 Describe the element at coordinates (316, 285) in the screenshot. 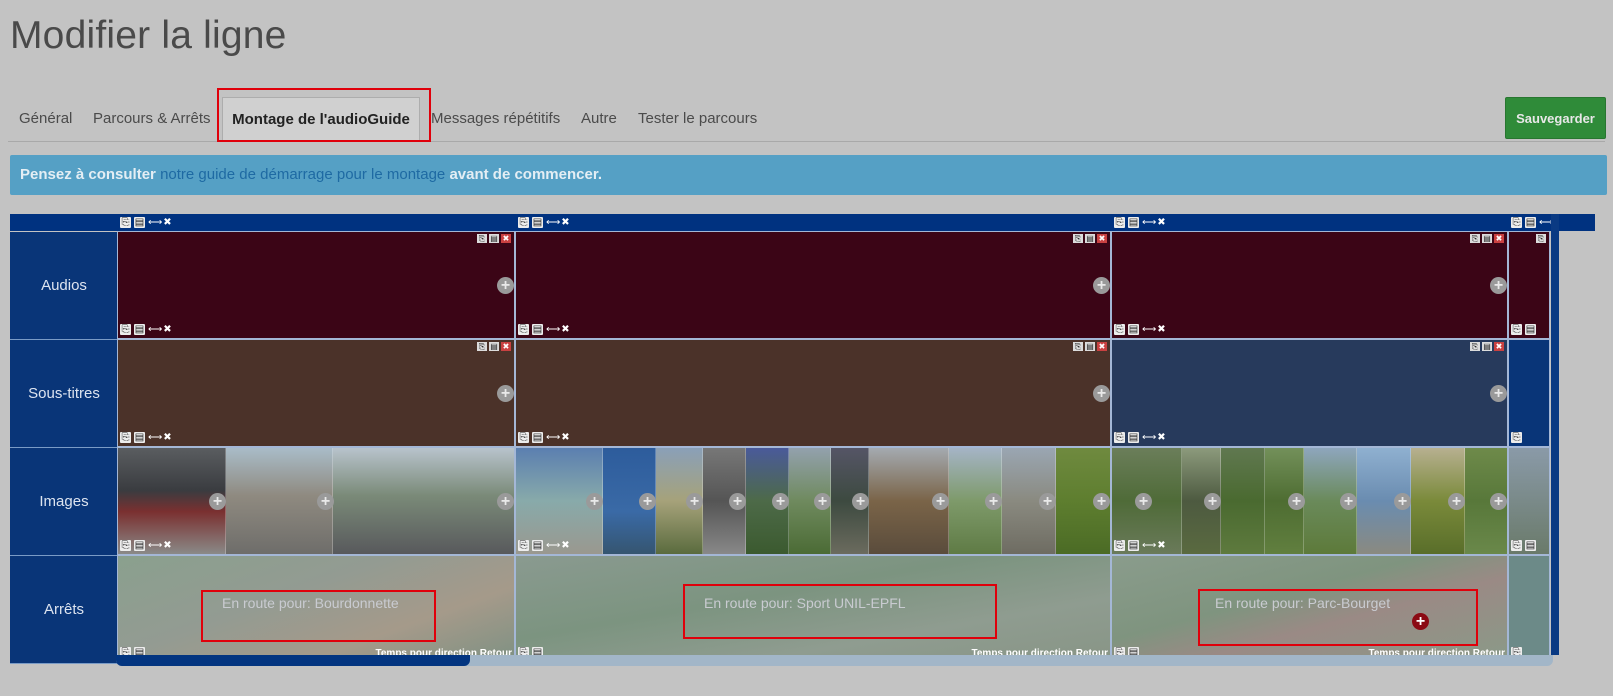

I see `audio-clip-1: ⎘ ▤ ✖ + ⎘ ▤ ⟷ ✖` at that location.